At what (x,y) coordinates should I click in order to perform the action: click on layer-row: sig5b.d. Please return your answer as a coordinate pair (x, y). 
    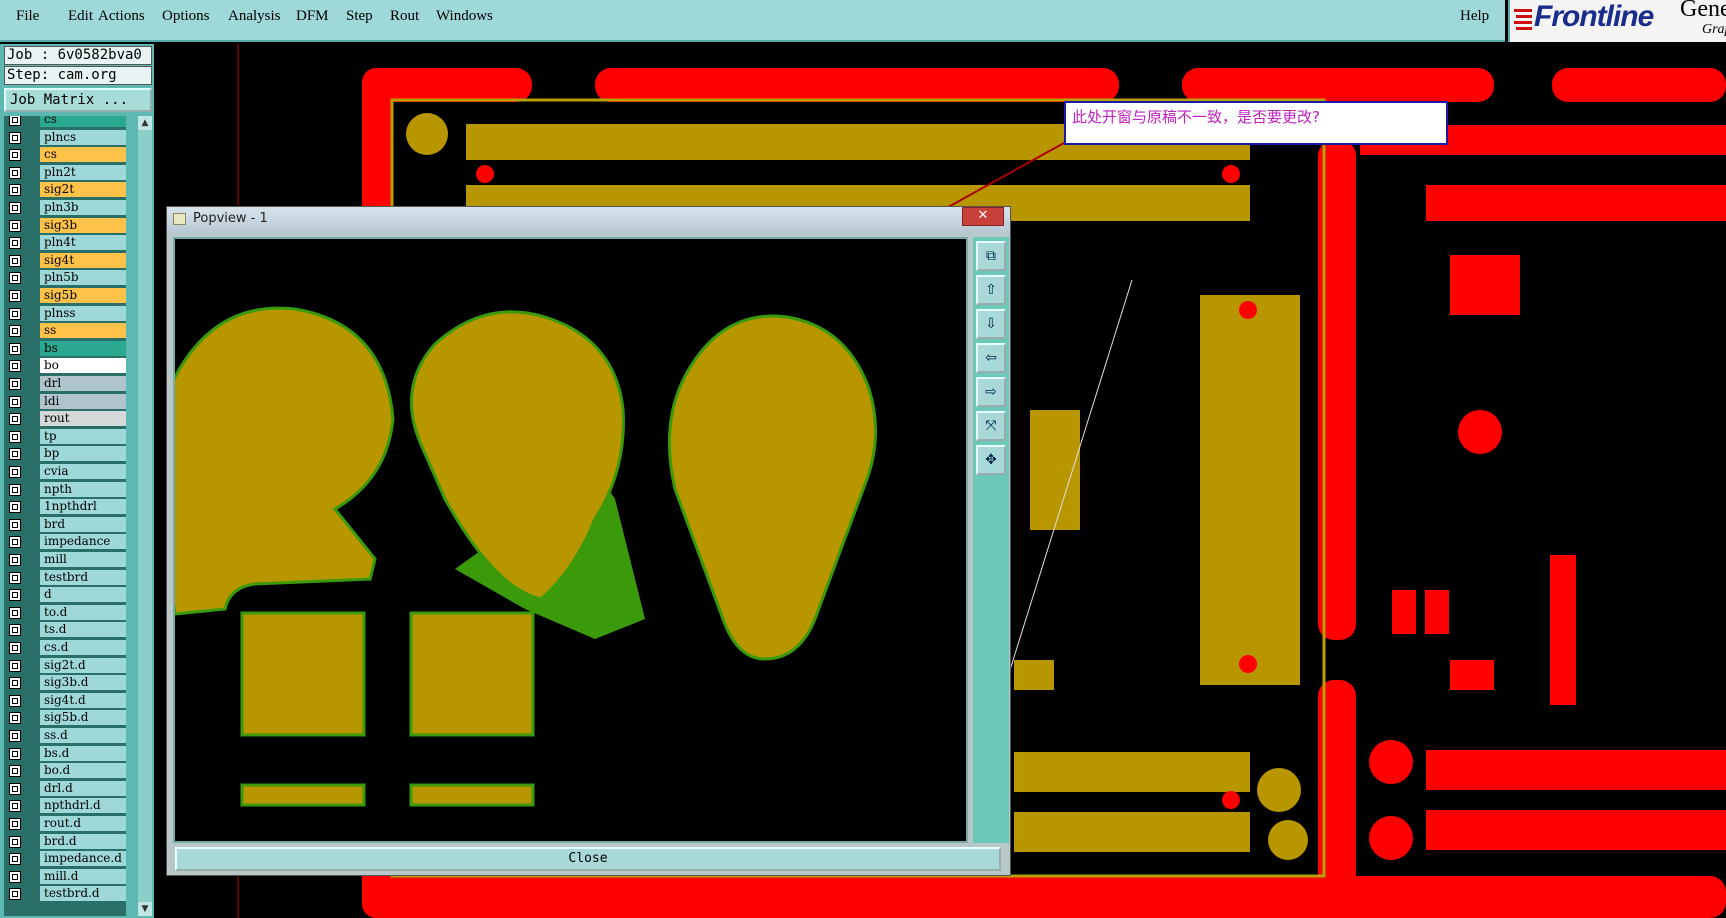
    Looking at the image, I should click on (65, 718).